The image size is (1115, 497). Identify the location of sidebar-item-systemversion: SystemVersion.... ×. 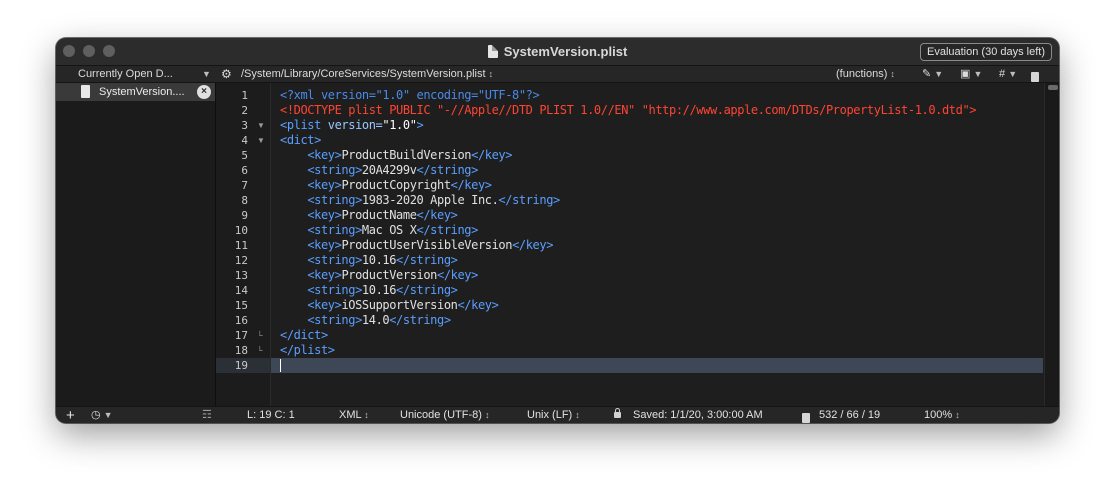
(135, 92).